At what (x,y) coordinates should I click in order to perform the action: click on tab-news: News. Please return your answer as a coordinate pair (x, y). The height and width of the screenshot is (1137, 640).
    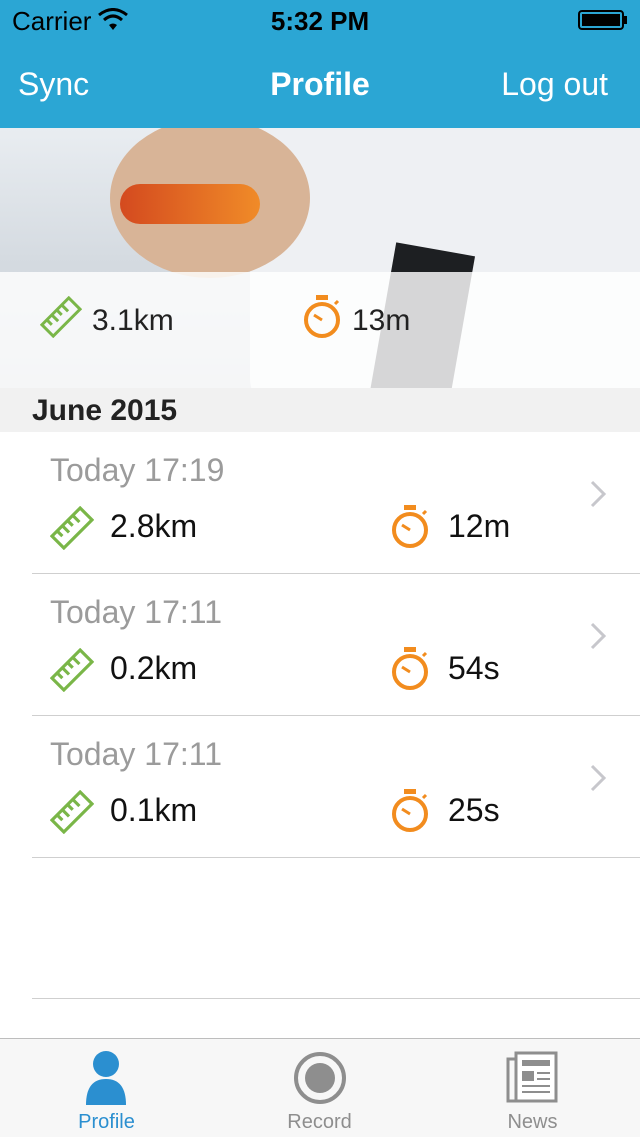
    Looking at the image, I should click on (532, 1088).